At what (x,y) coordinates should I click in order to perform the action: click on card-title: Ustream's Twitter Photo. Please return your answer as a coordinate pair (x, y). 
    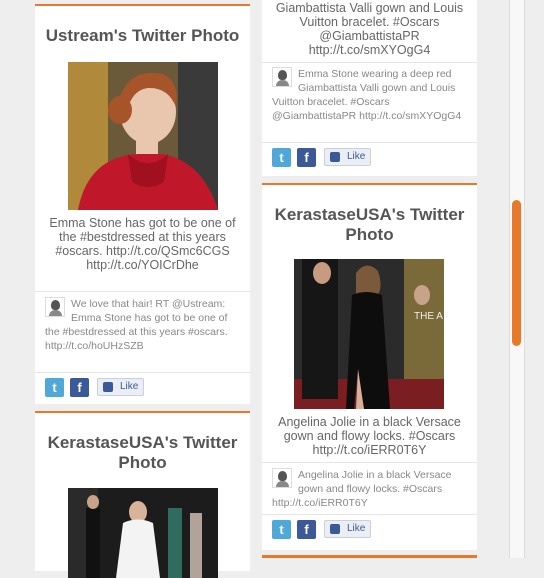
    Looking at the image, I should click on (142, 35).